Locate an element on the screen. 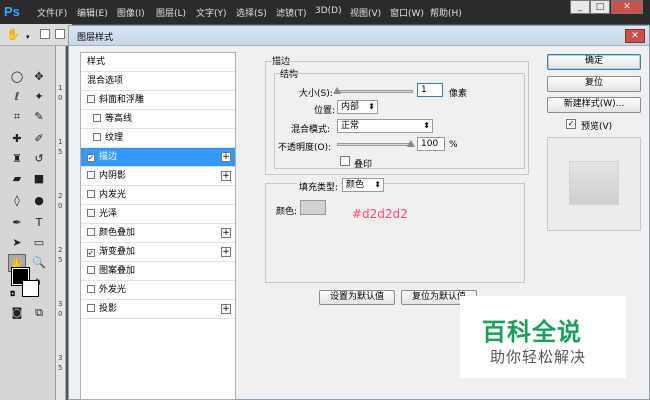  lasso-tool-icon: ℓ is located at coordinates (17, 97).